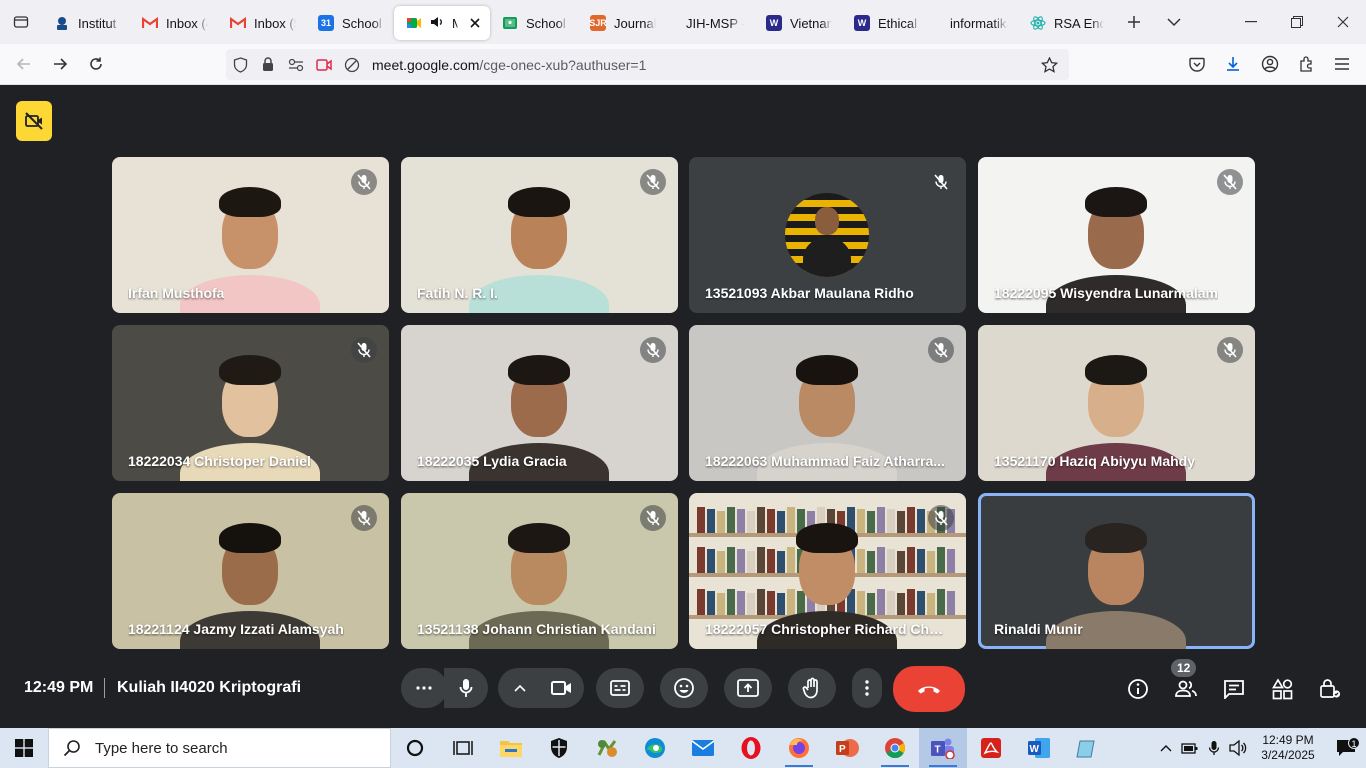  I want to click on participant-tile: 18222035 Lydia Gracia, so click(539, 403).